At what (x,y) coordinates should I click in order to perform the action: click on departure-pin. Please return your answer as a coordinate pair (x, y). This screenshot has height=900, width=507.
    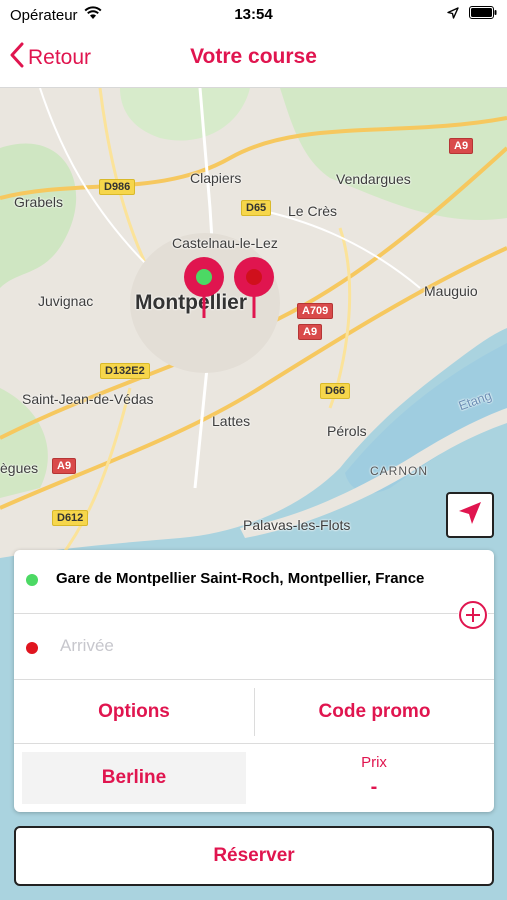
    Looking at the image, I should click on (204, 287).